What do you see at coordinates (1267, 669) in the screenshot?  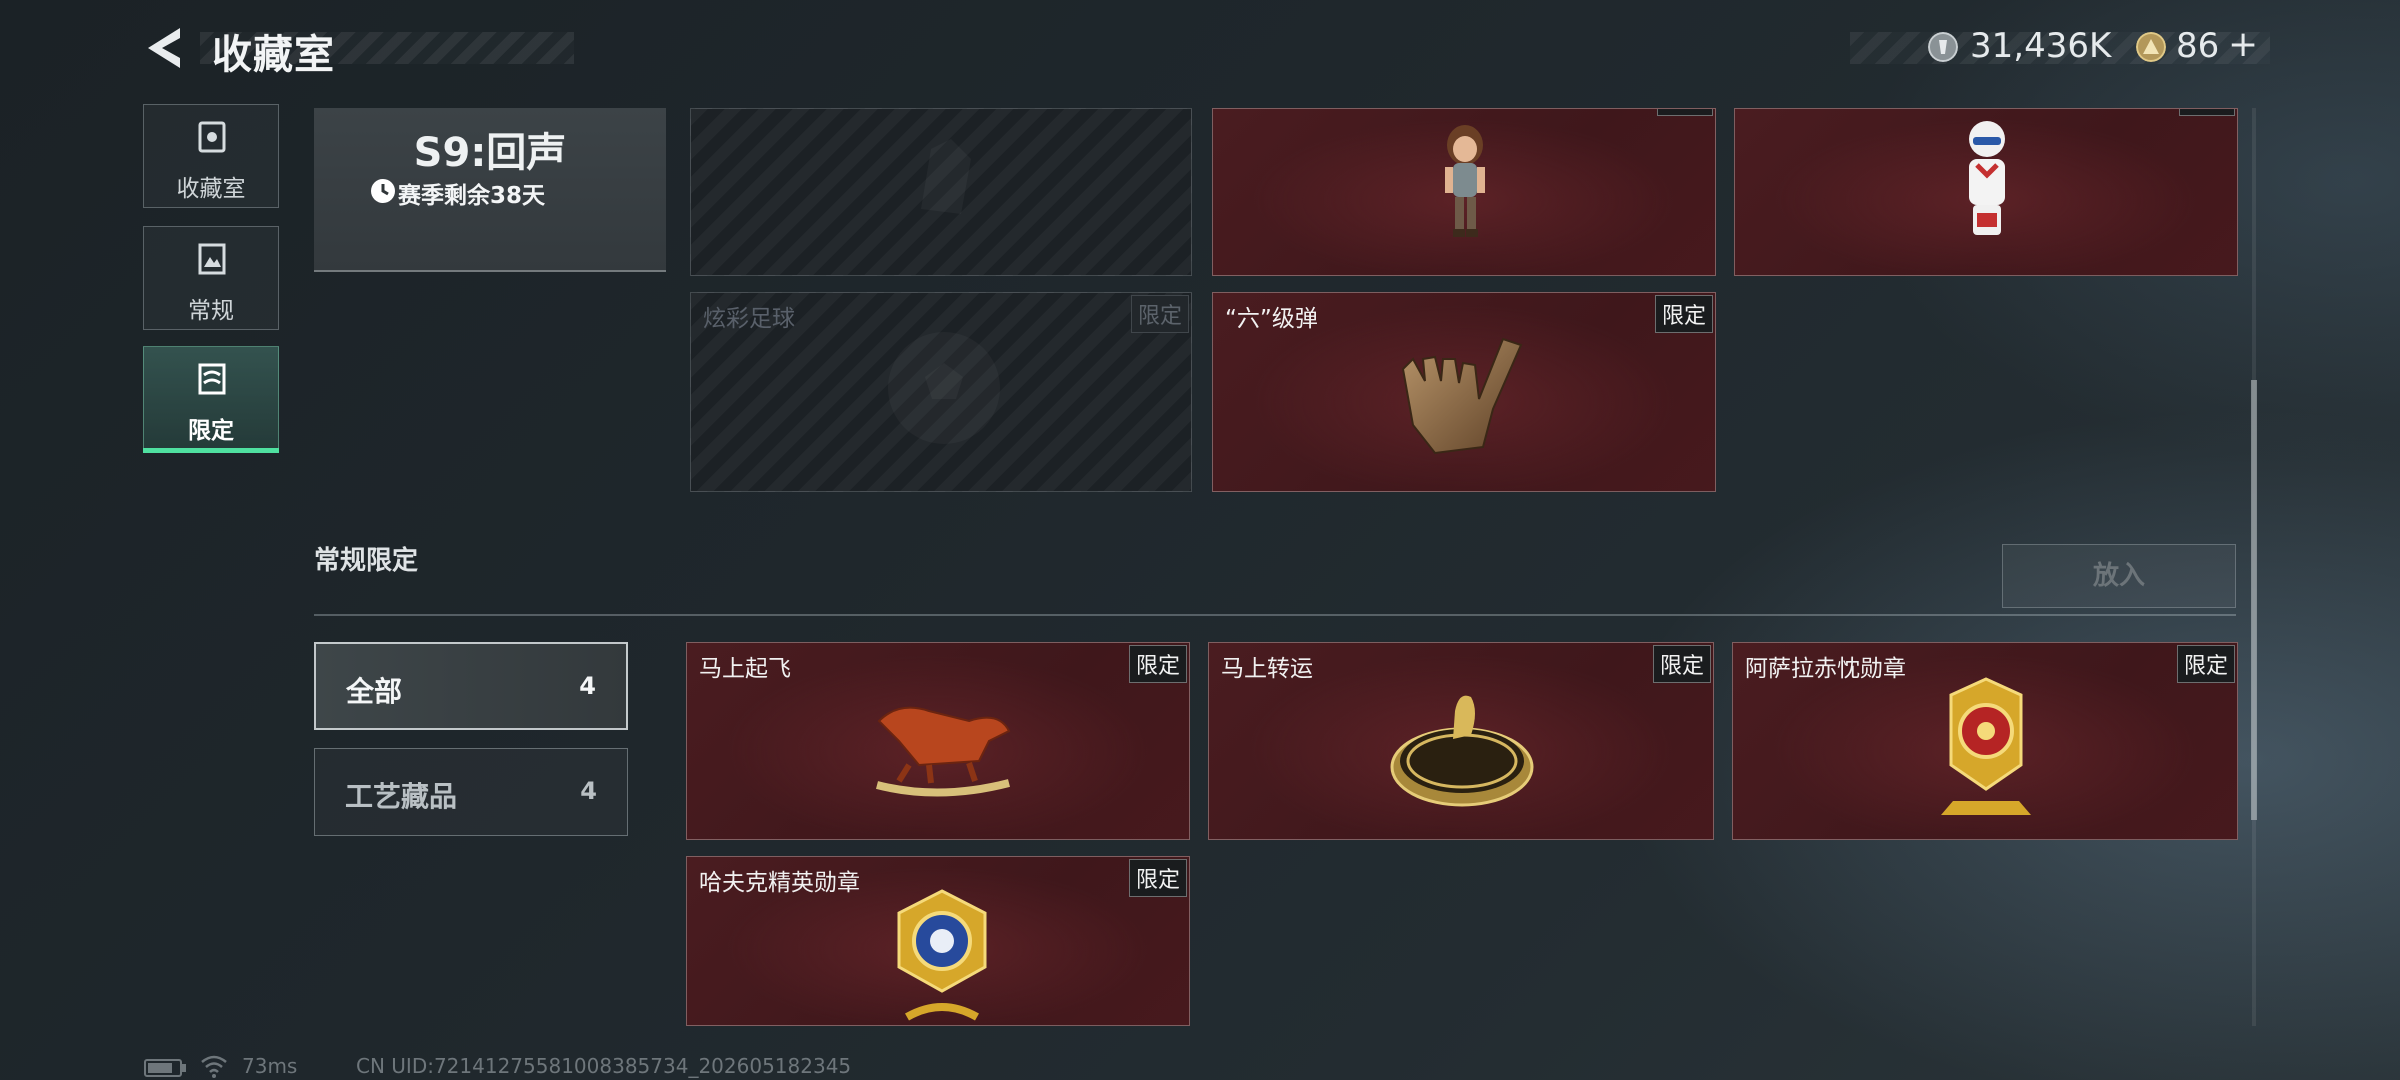 I see `collectible-name: 马上转运` at bounding box center [1267, 669].